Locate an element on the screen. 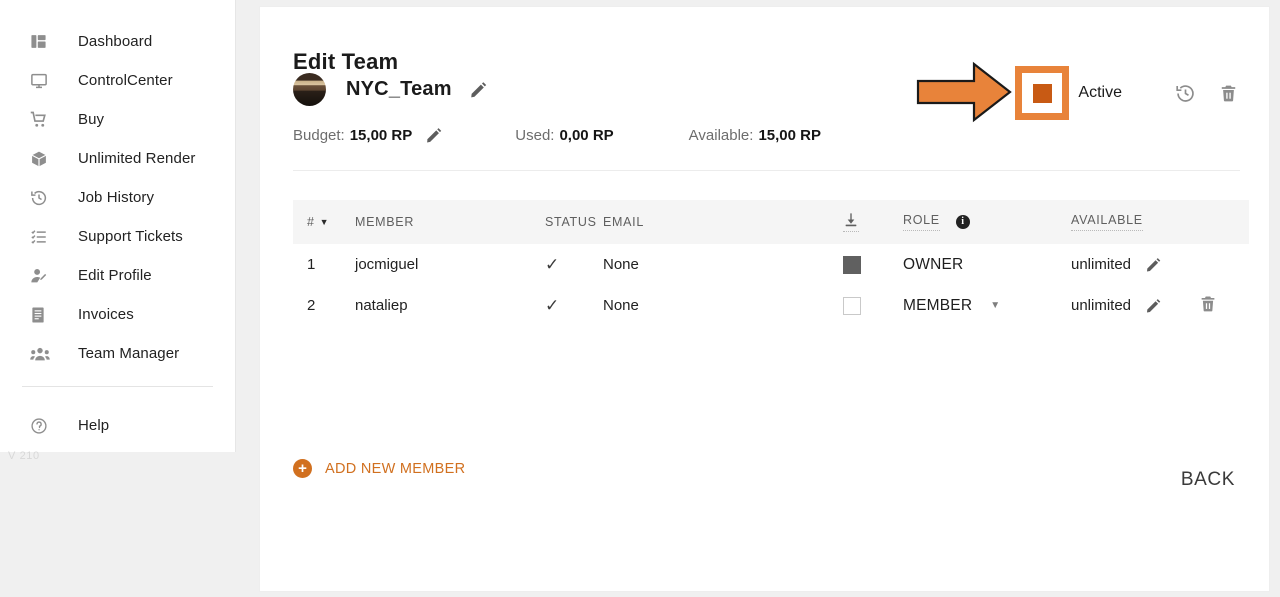 The height and width of the screenshot is (597, 1280). download-icon is located at coordinates (851, 222).